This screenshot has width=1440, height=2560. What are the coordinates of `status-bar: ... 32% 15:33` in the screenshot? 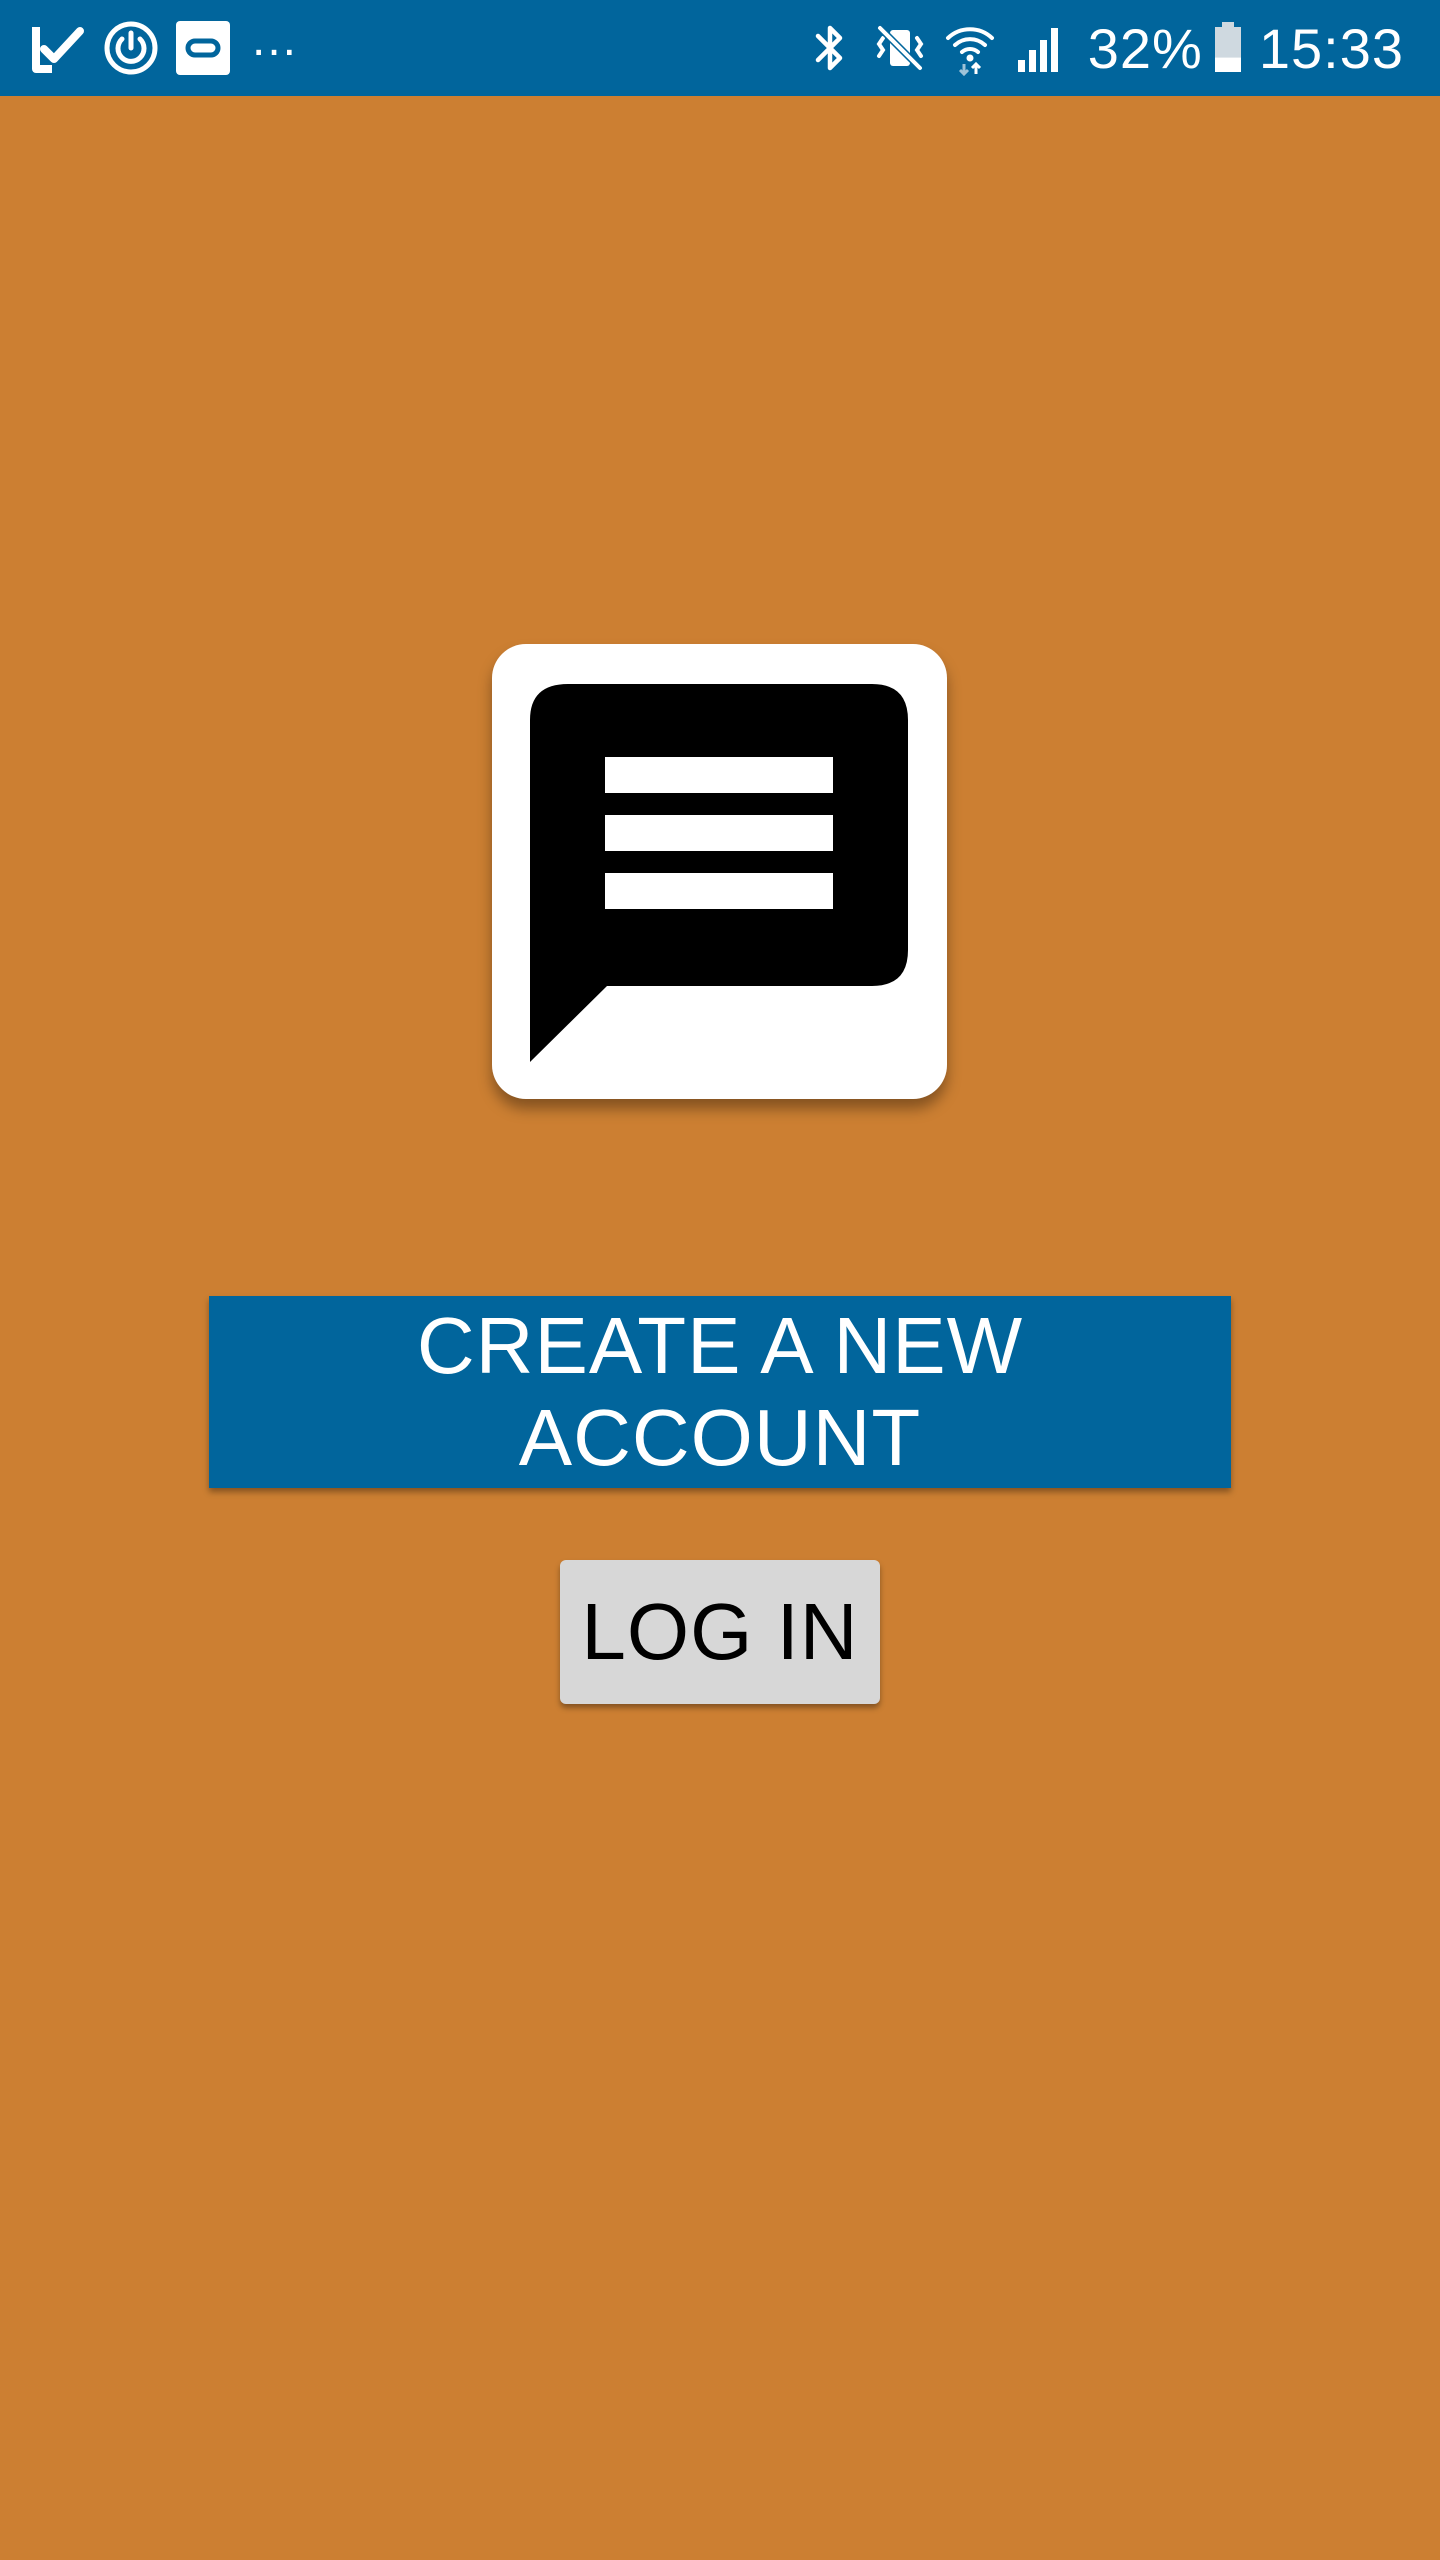 It's located at (720, 48).